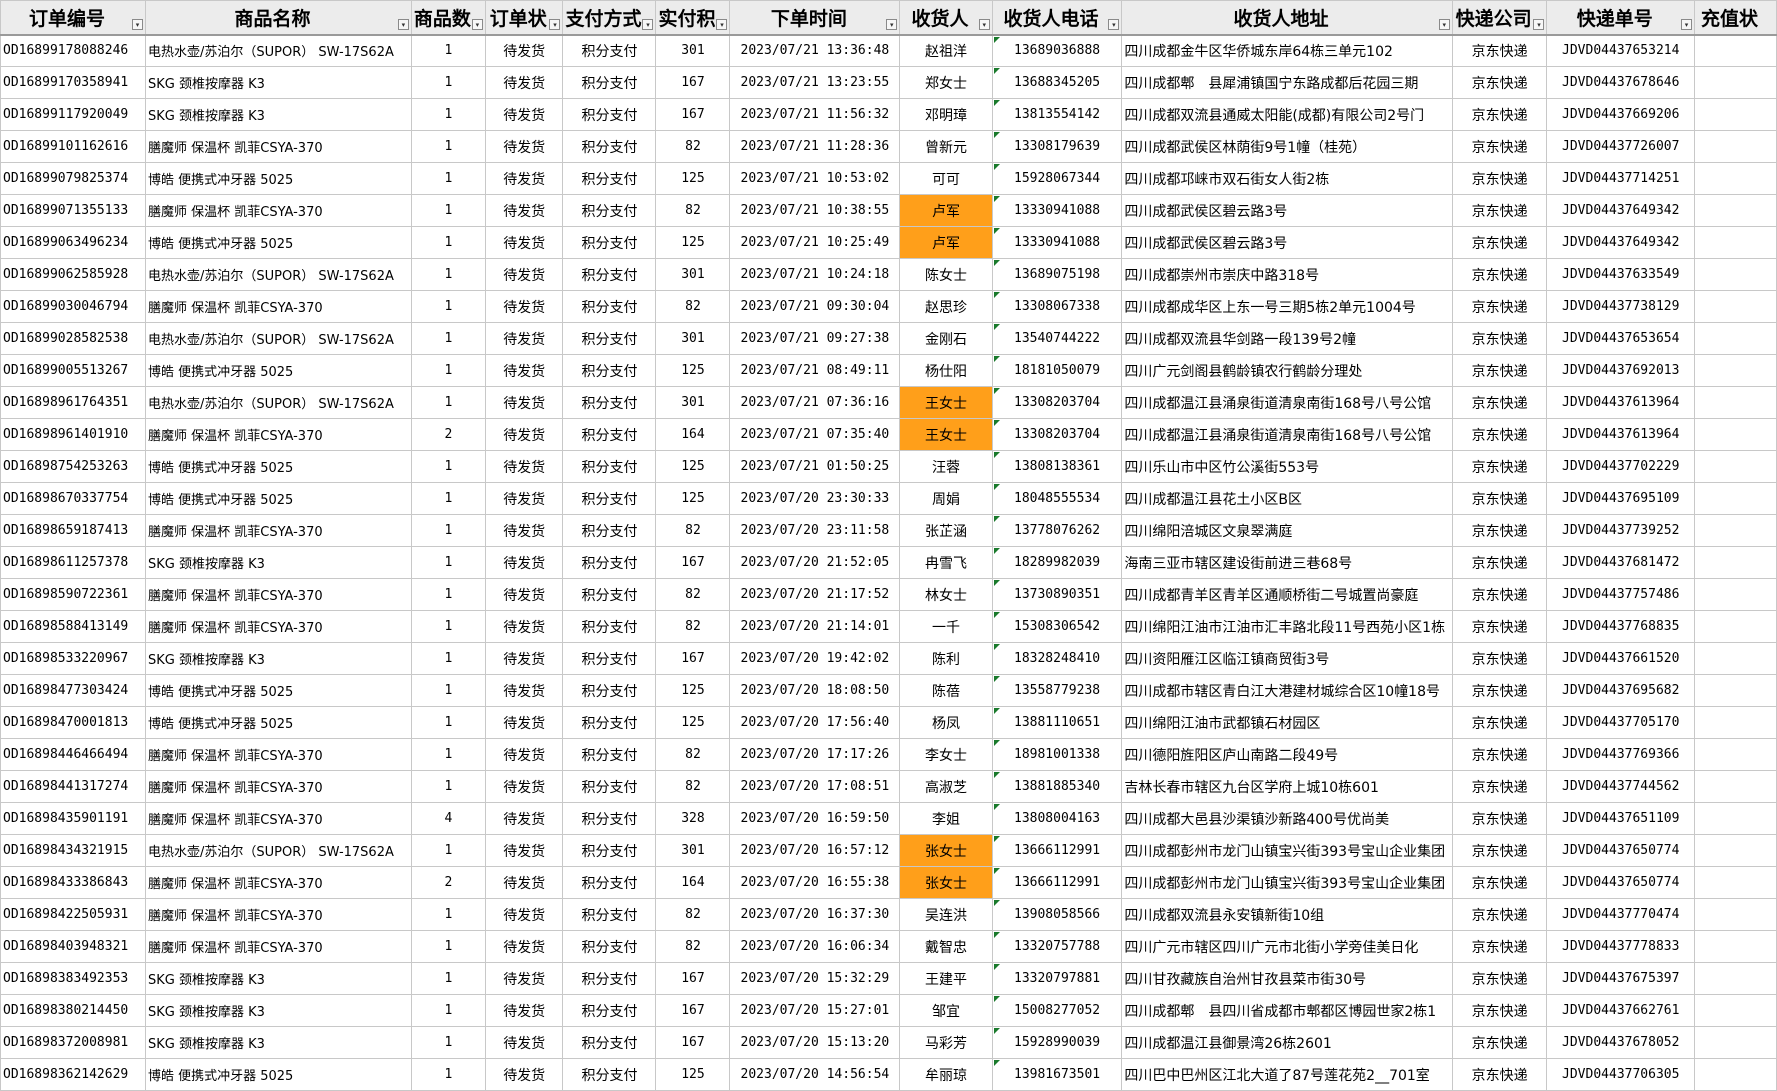 The height and width of the screenshot is (1091, 1777). I want to click on tracking-number-cell: JDVD04437649342, so click(1621, 210).